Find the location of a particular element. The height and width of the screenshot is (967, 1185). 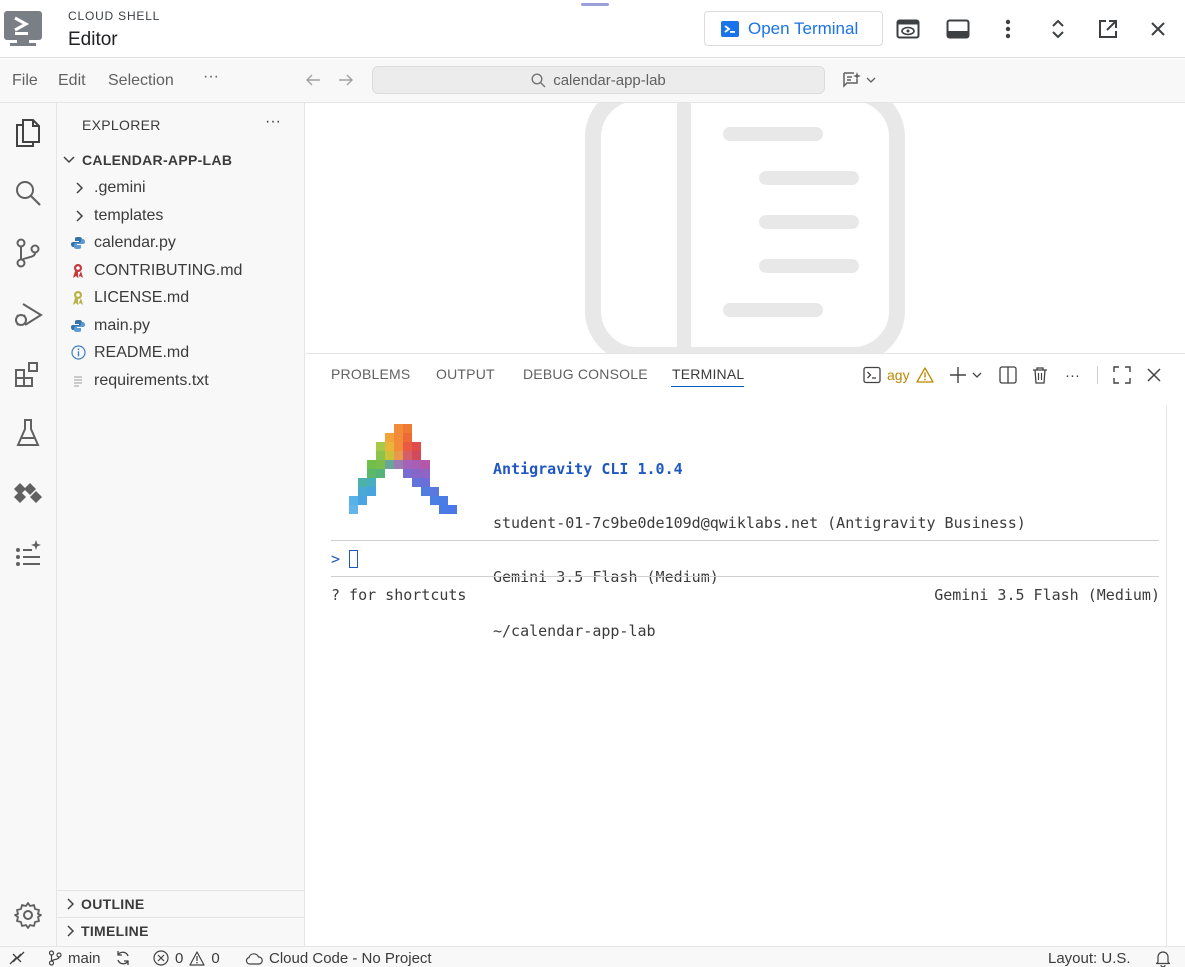

tree-label: README.md is located at coordinates (142, 352).